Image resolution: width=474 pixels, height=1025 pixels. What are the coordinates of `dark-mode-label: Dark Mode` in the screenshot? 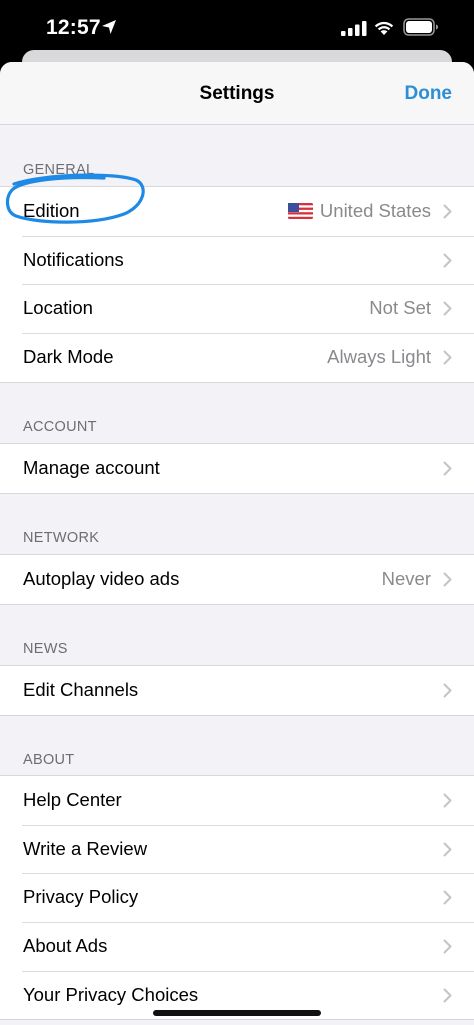 It's located at (68, 357).